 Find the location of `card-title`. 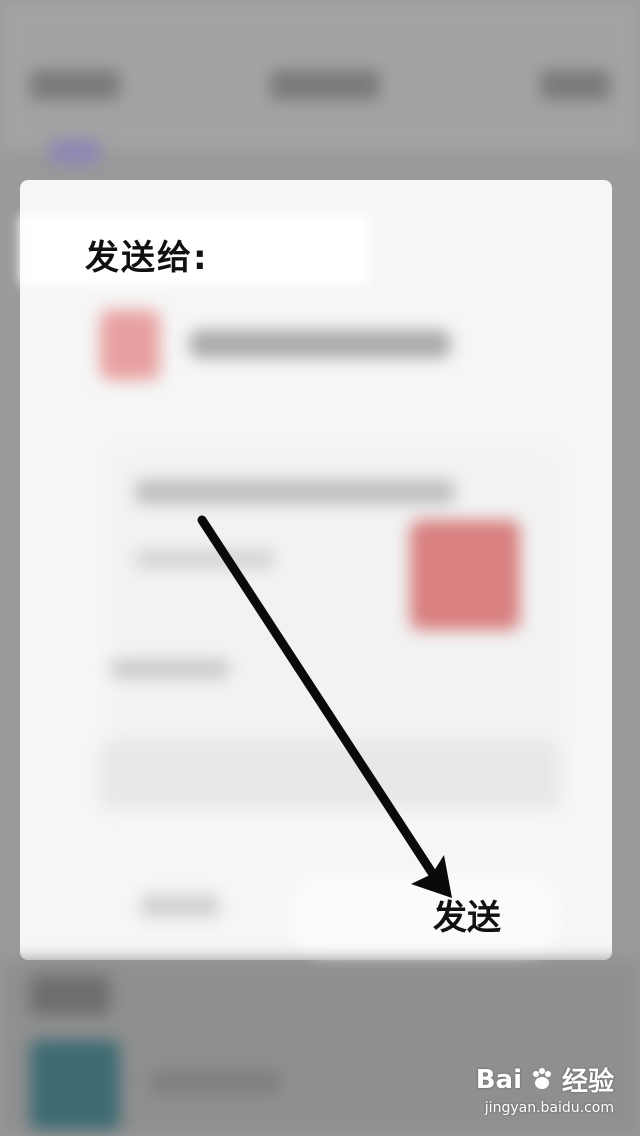

card-title is located at coordinates (295, 492).